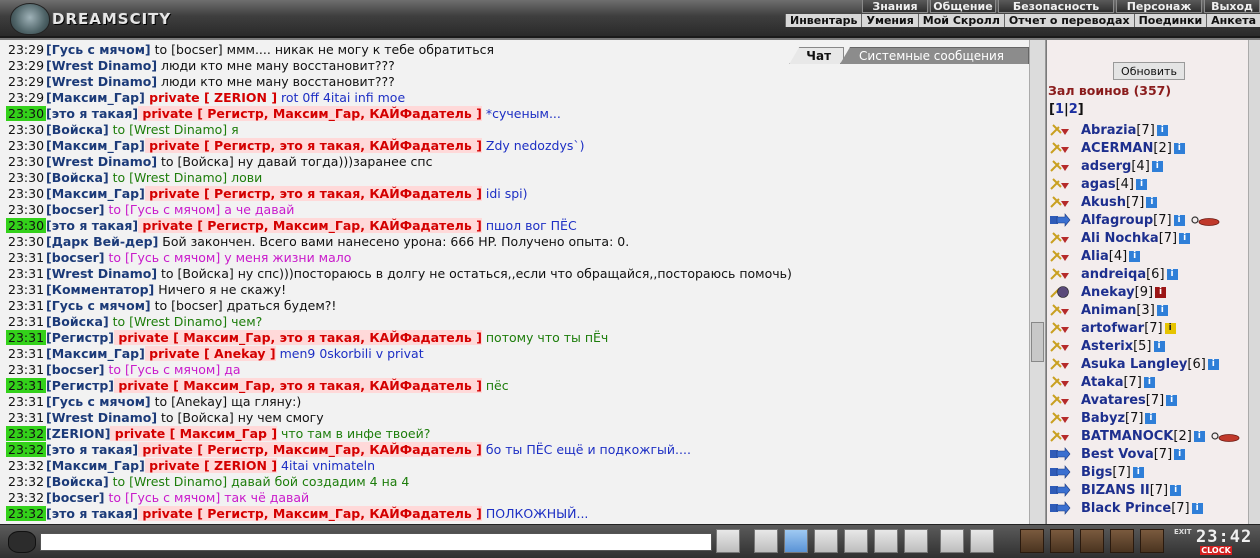 The image size is (1260, 558). Describe the element at coordinates (916, 541) in the screenshot. I see `settings-icon` at that location.